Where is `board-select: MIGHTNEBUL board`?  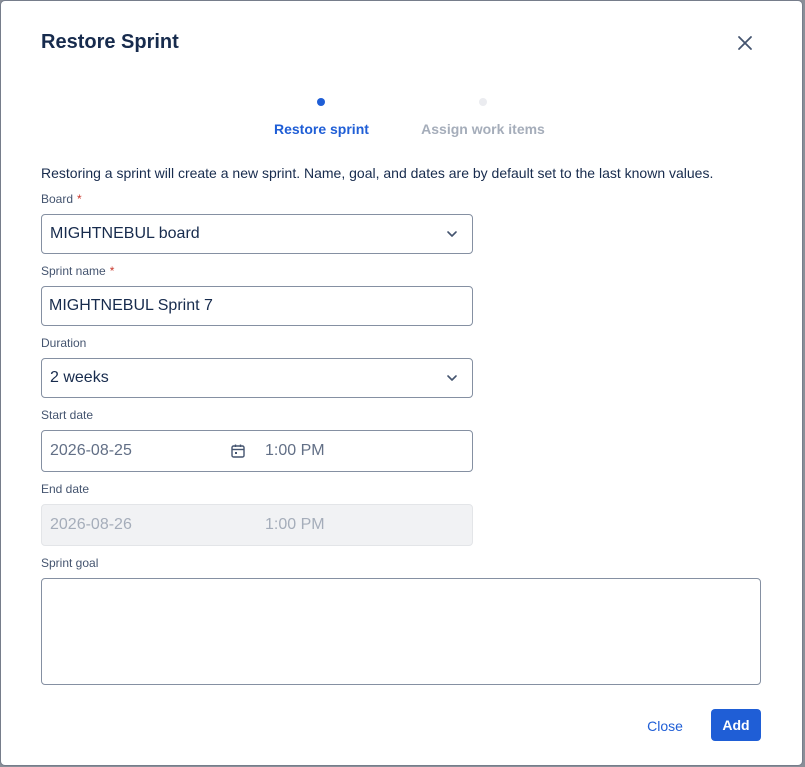 board-select: MIGHTNEBUL board is located at coordinates (257, 234).